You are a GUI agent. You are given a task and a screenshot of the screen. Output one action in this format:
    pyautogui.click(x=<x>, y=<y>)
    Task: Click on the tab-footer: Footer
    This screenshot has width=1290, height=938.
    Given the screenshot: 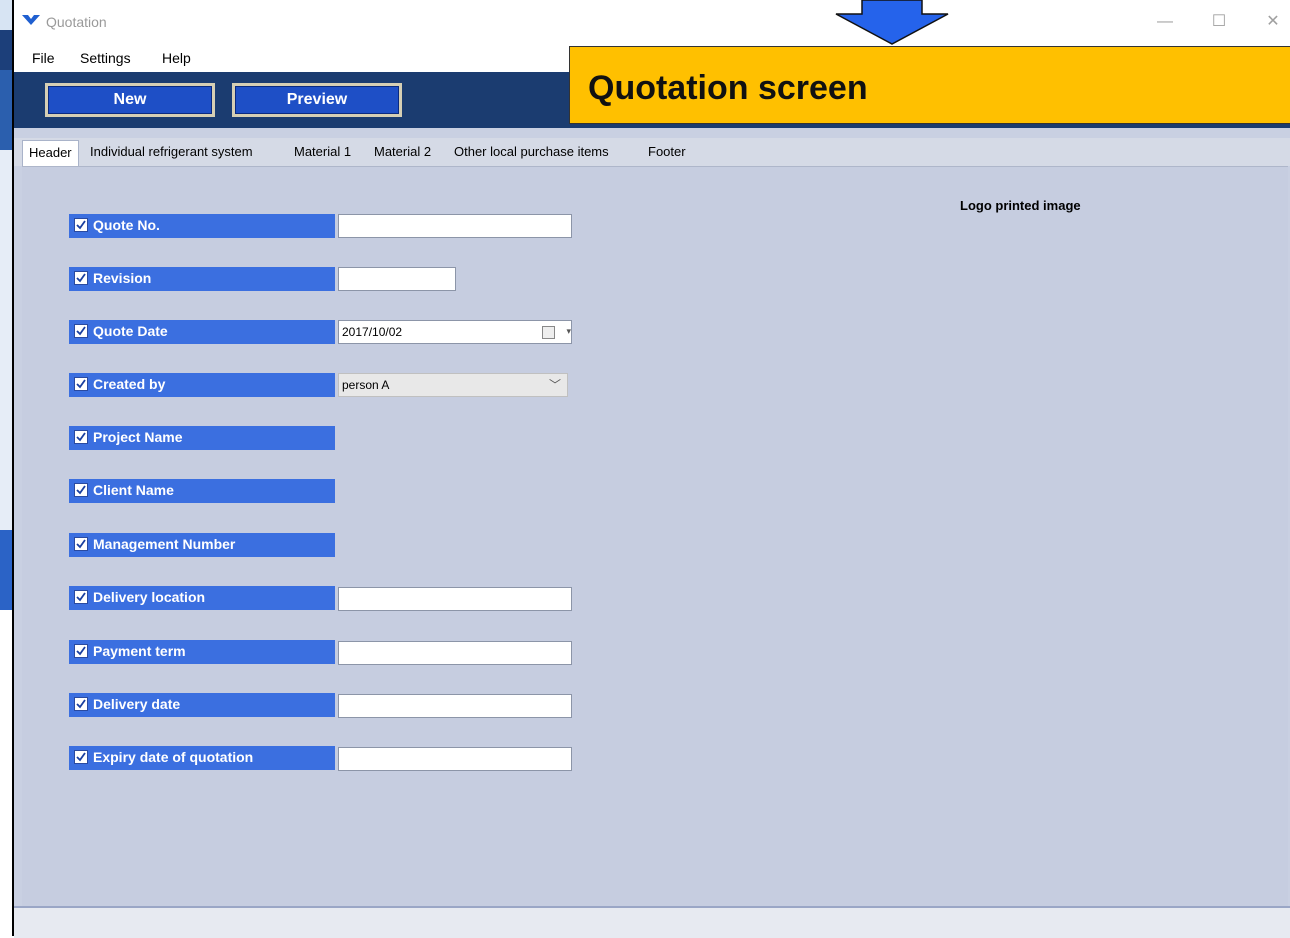 What is the action you would take?
    pyautogui.click(x=667, y=151)
    